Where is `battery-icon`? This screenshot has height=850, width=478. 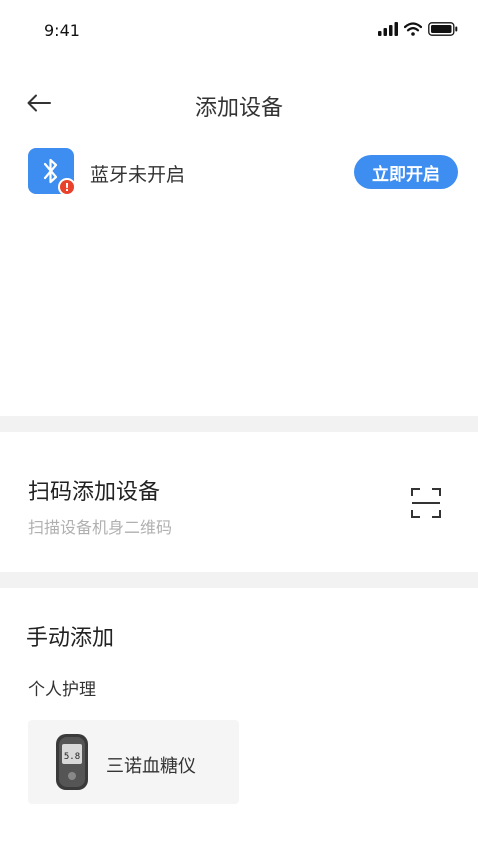 battery-icon is located at coordinates (443, 29).